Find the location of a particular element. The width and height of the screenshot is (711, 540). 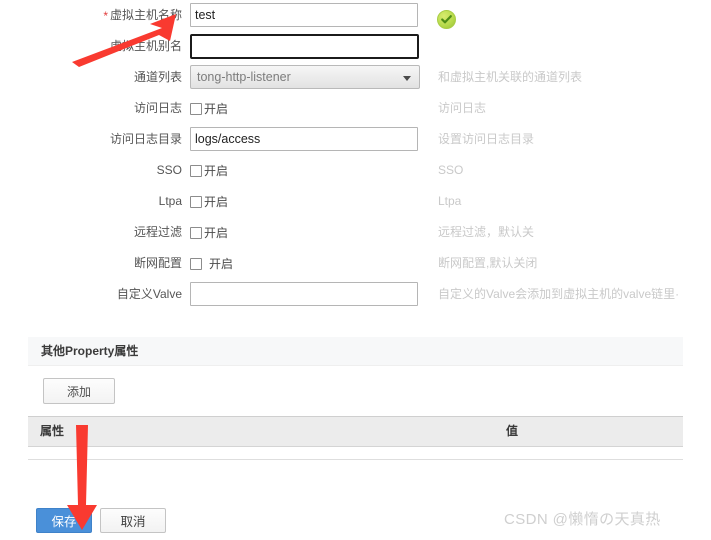

field-offline-config: 开启 is located at coordinates (211, 263).